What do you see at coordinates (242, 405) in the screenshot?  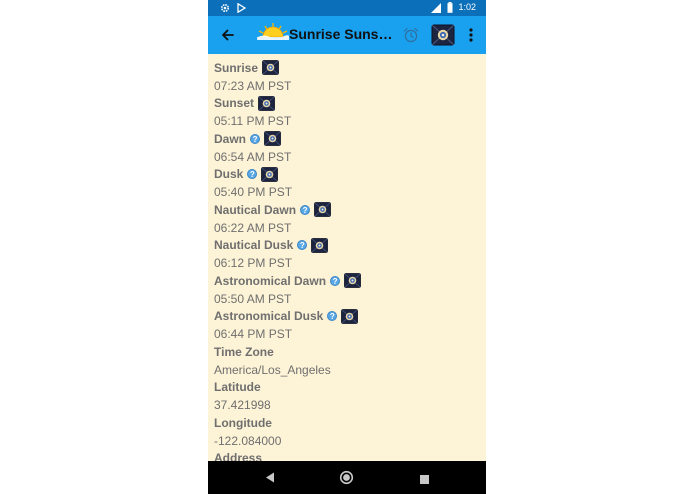 I see `detail-value: 37.421998` at bounding box center [242, 405].